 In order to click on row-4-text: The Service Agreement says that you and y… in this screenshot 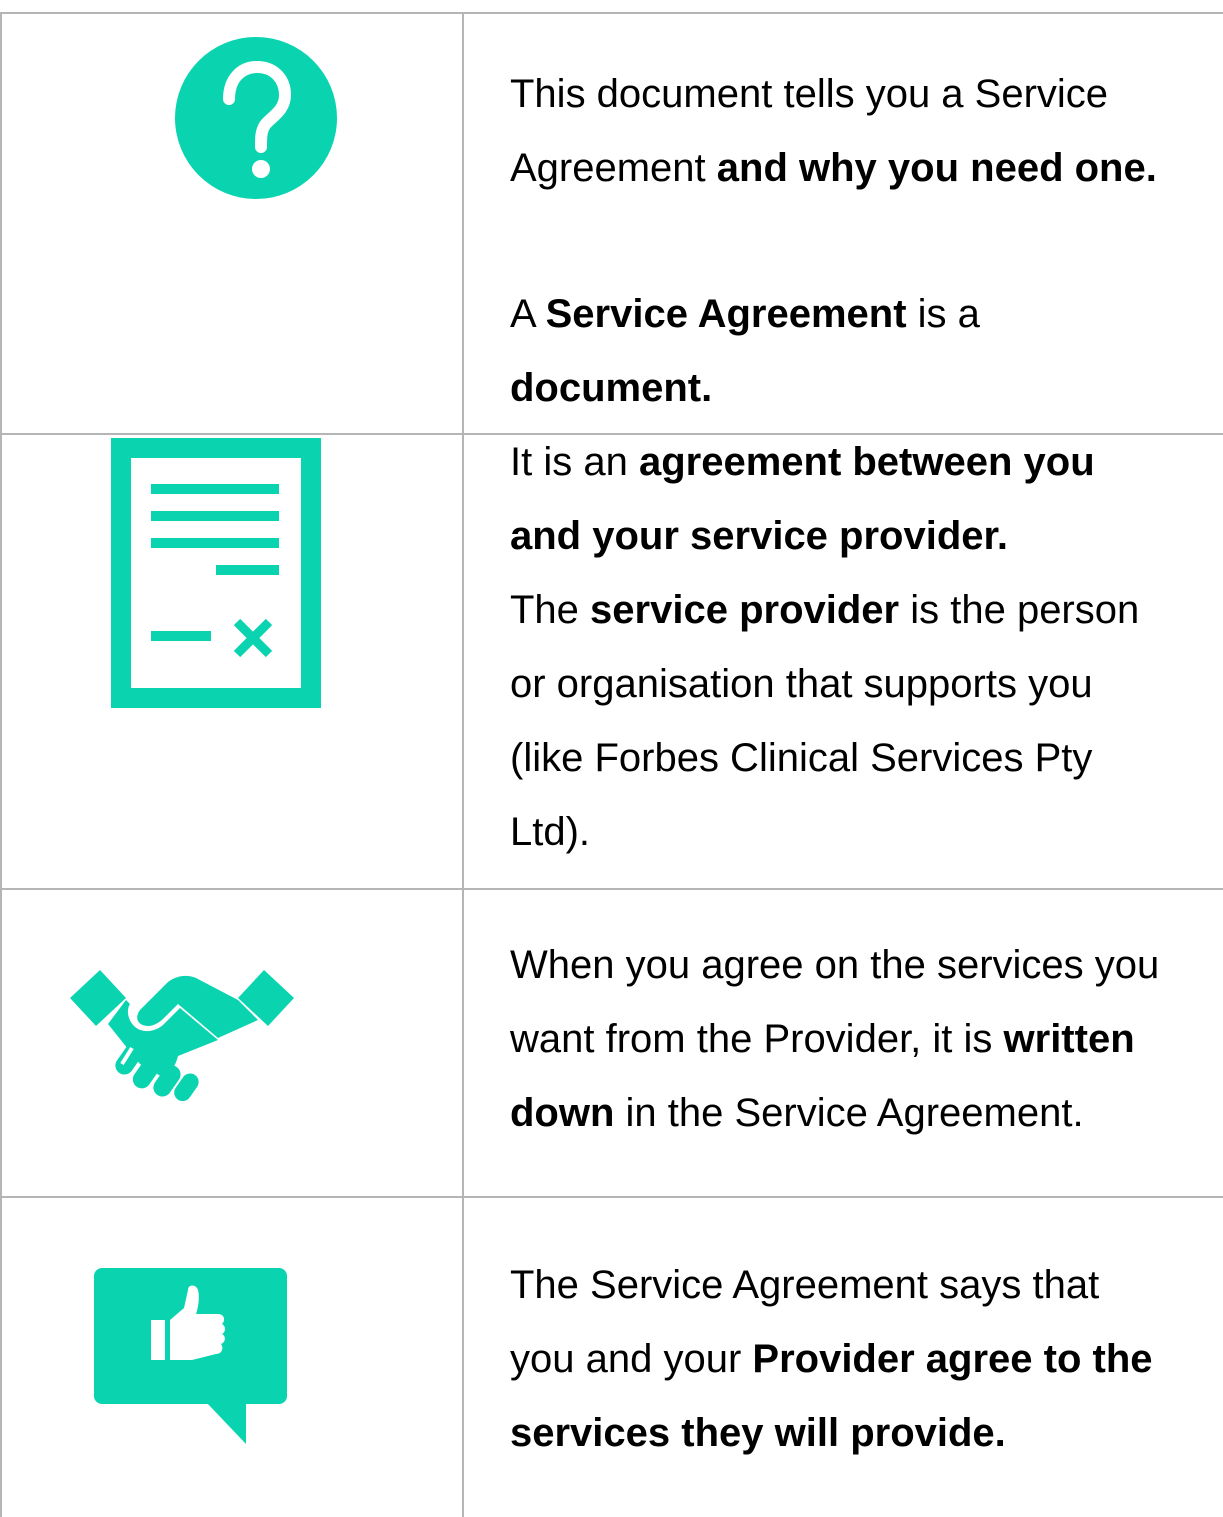, I will do `click(831, 1359)`.